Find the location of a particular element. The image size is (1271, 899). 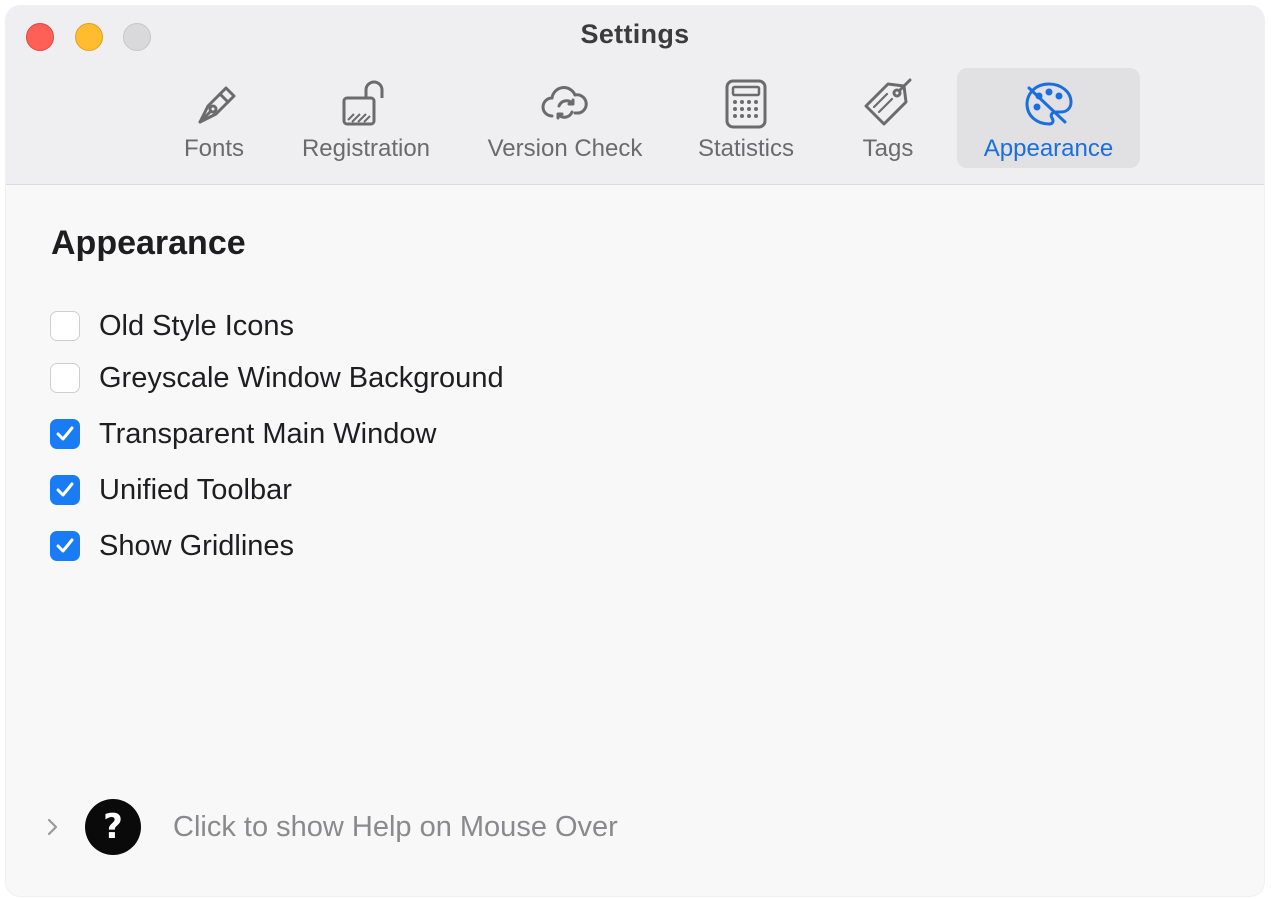

help-row: ? Click to show Help on Mouse Over is located at coordinates (331, 827).